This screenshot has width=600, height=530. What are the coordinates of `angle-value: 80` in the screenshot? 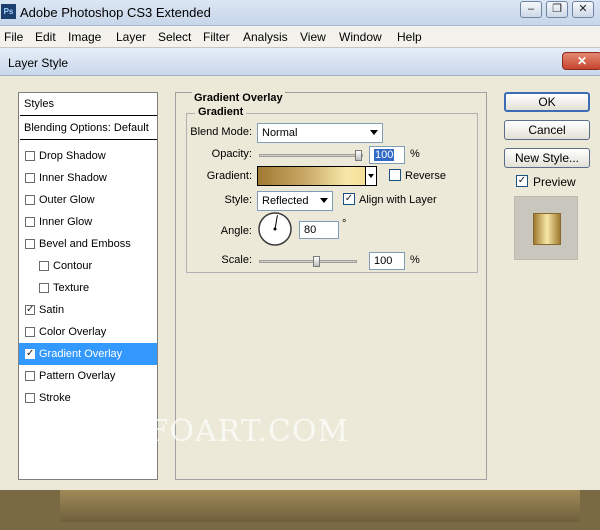 It's located at (310, 230).